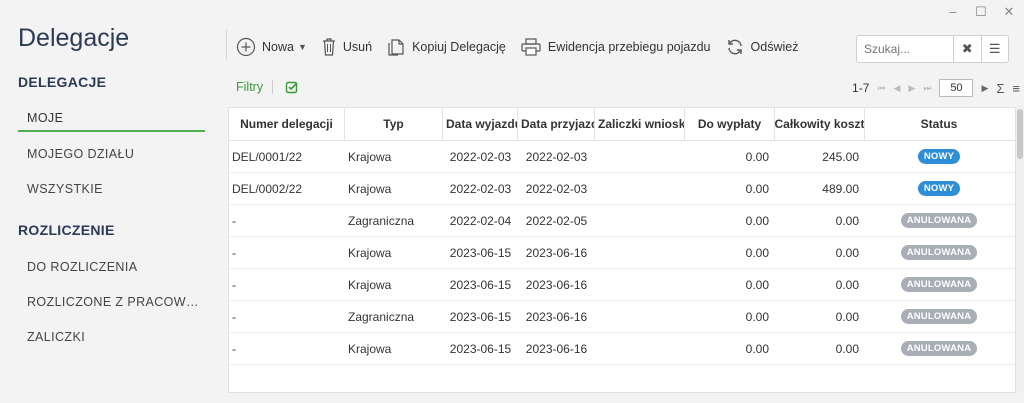  I want to click on cell-num: DEL/0001/22, so click(267, 156).